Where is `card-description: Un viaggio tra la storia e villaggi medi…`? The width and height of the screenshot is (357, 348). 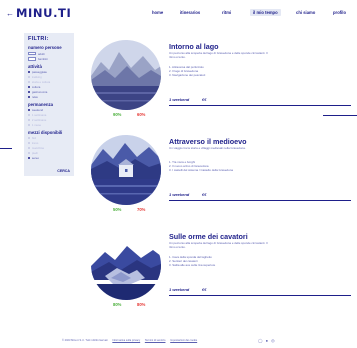
card-description: Un viaggio tra la storia e villaggi medi… is located at coordinates (207, 148).